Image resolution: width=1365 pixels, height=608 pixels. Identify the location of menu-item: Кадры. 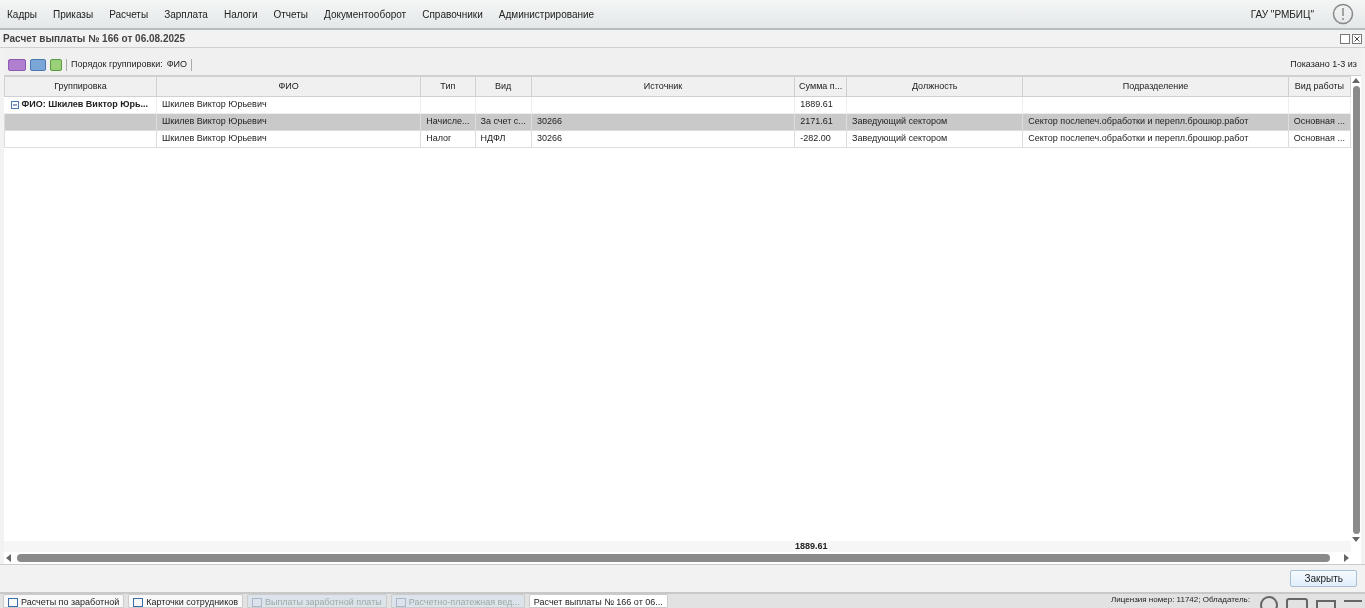
(22, 14).